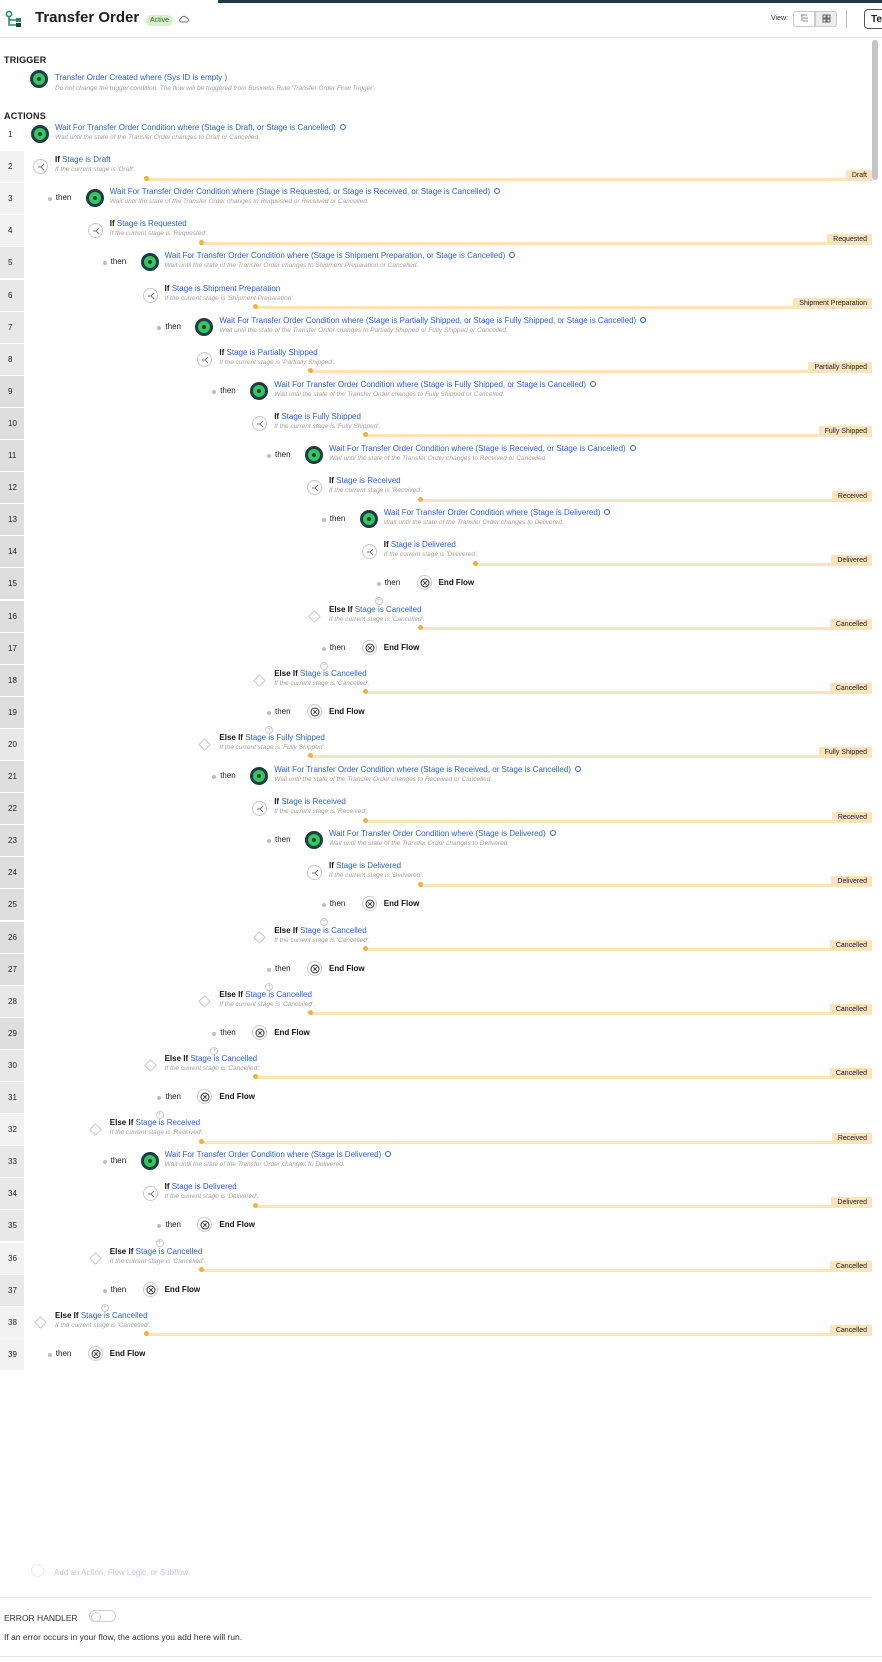  Describe the element at coordinates (12, 616) in the screenshot. I see `row-number: 16` at that location.